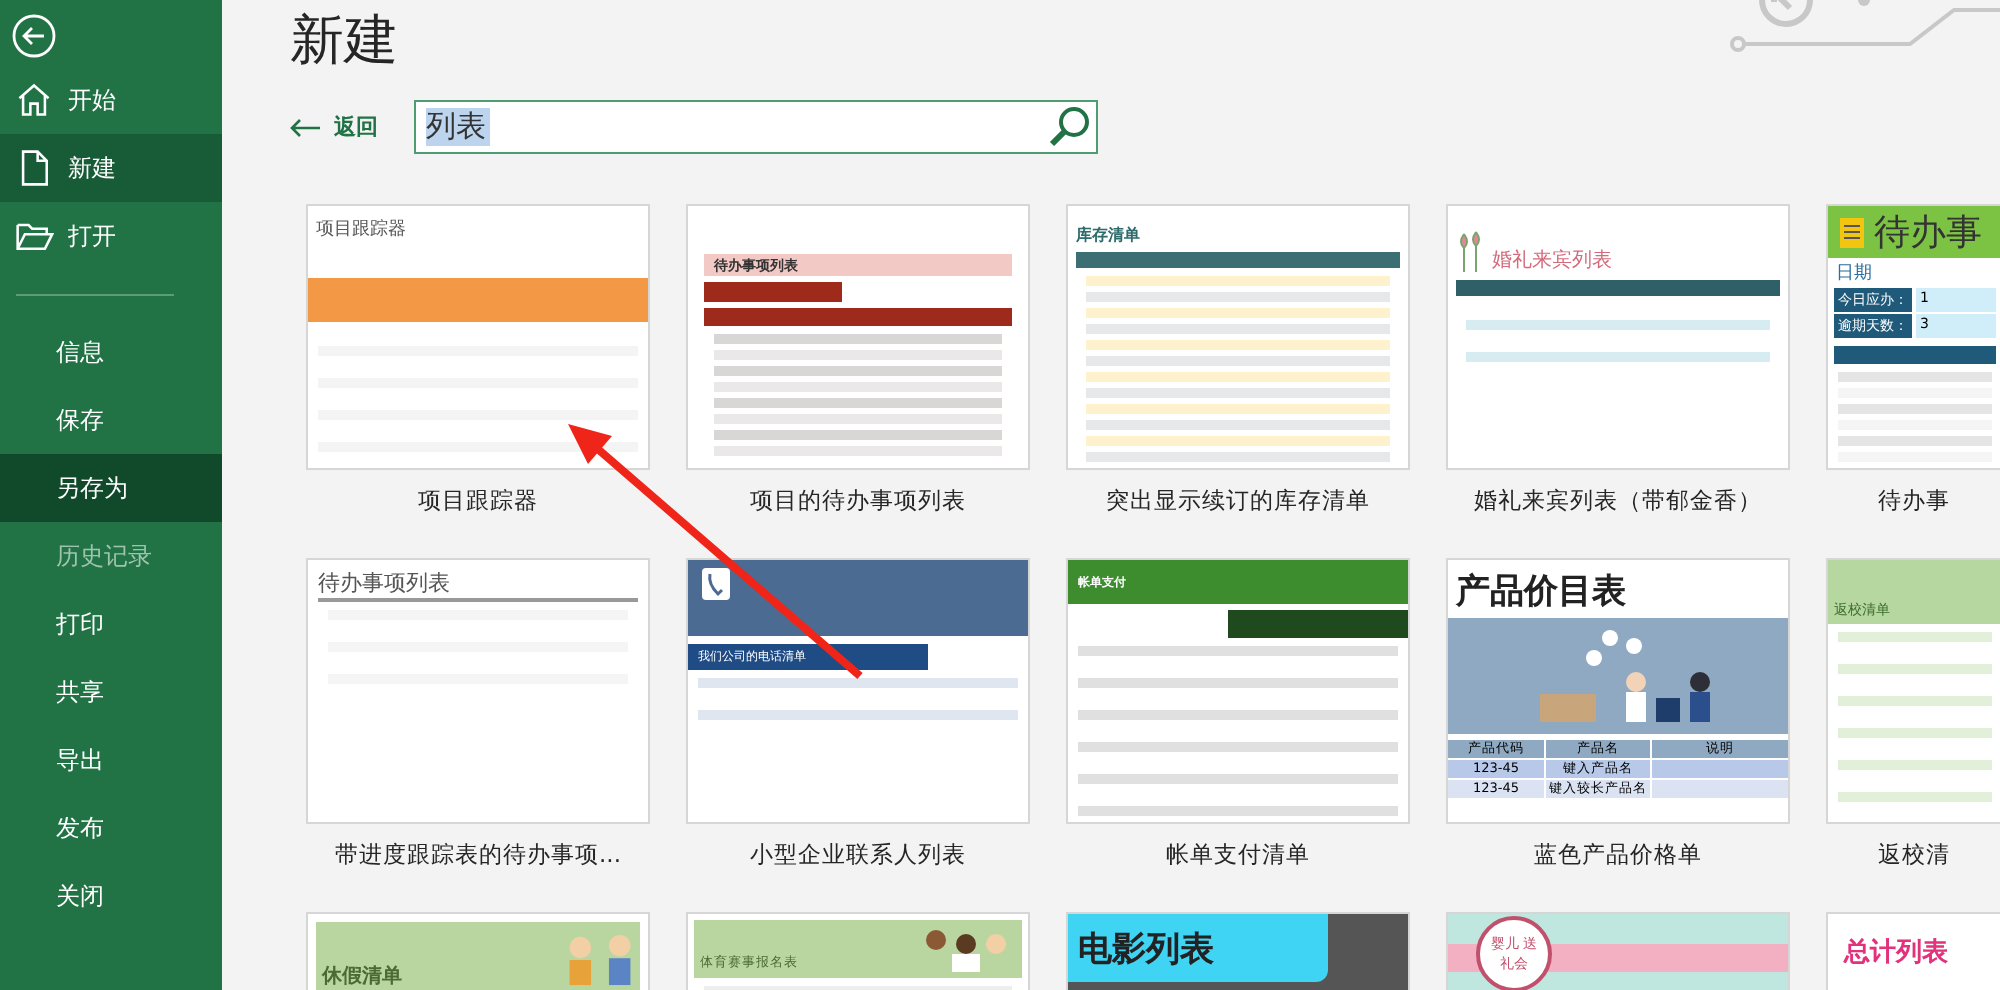 This screenshot has width=2000, height=990. Describe the element at coordinates (478, 337) in the screenshot. I see `template-thumbnail: 项目跟踪器` at that location.